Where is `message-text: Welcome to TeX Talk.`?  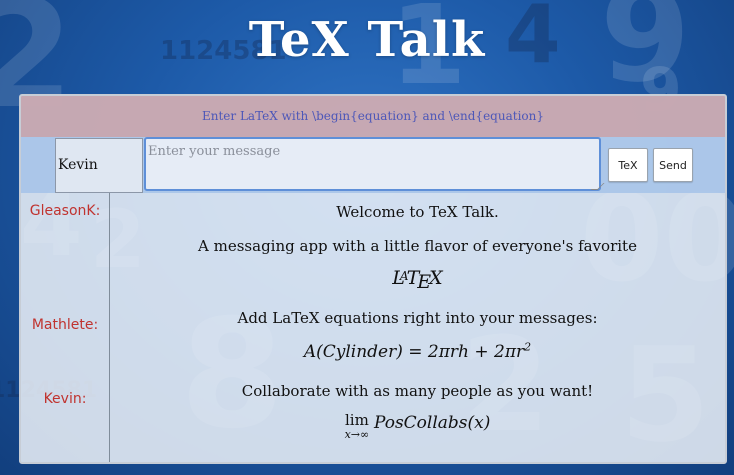 message-text: Welcome to TeX Talk. is located at coordinates (417, 212).